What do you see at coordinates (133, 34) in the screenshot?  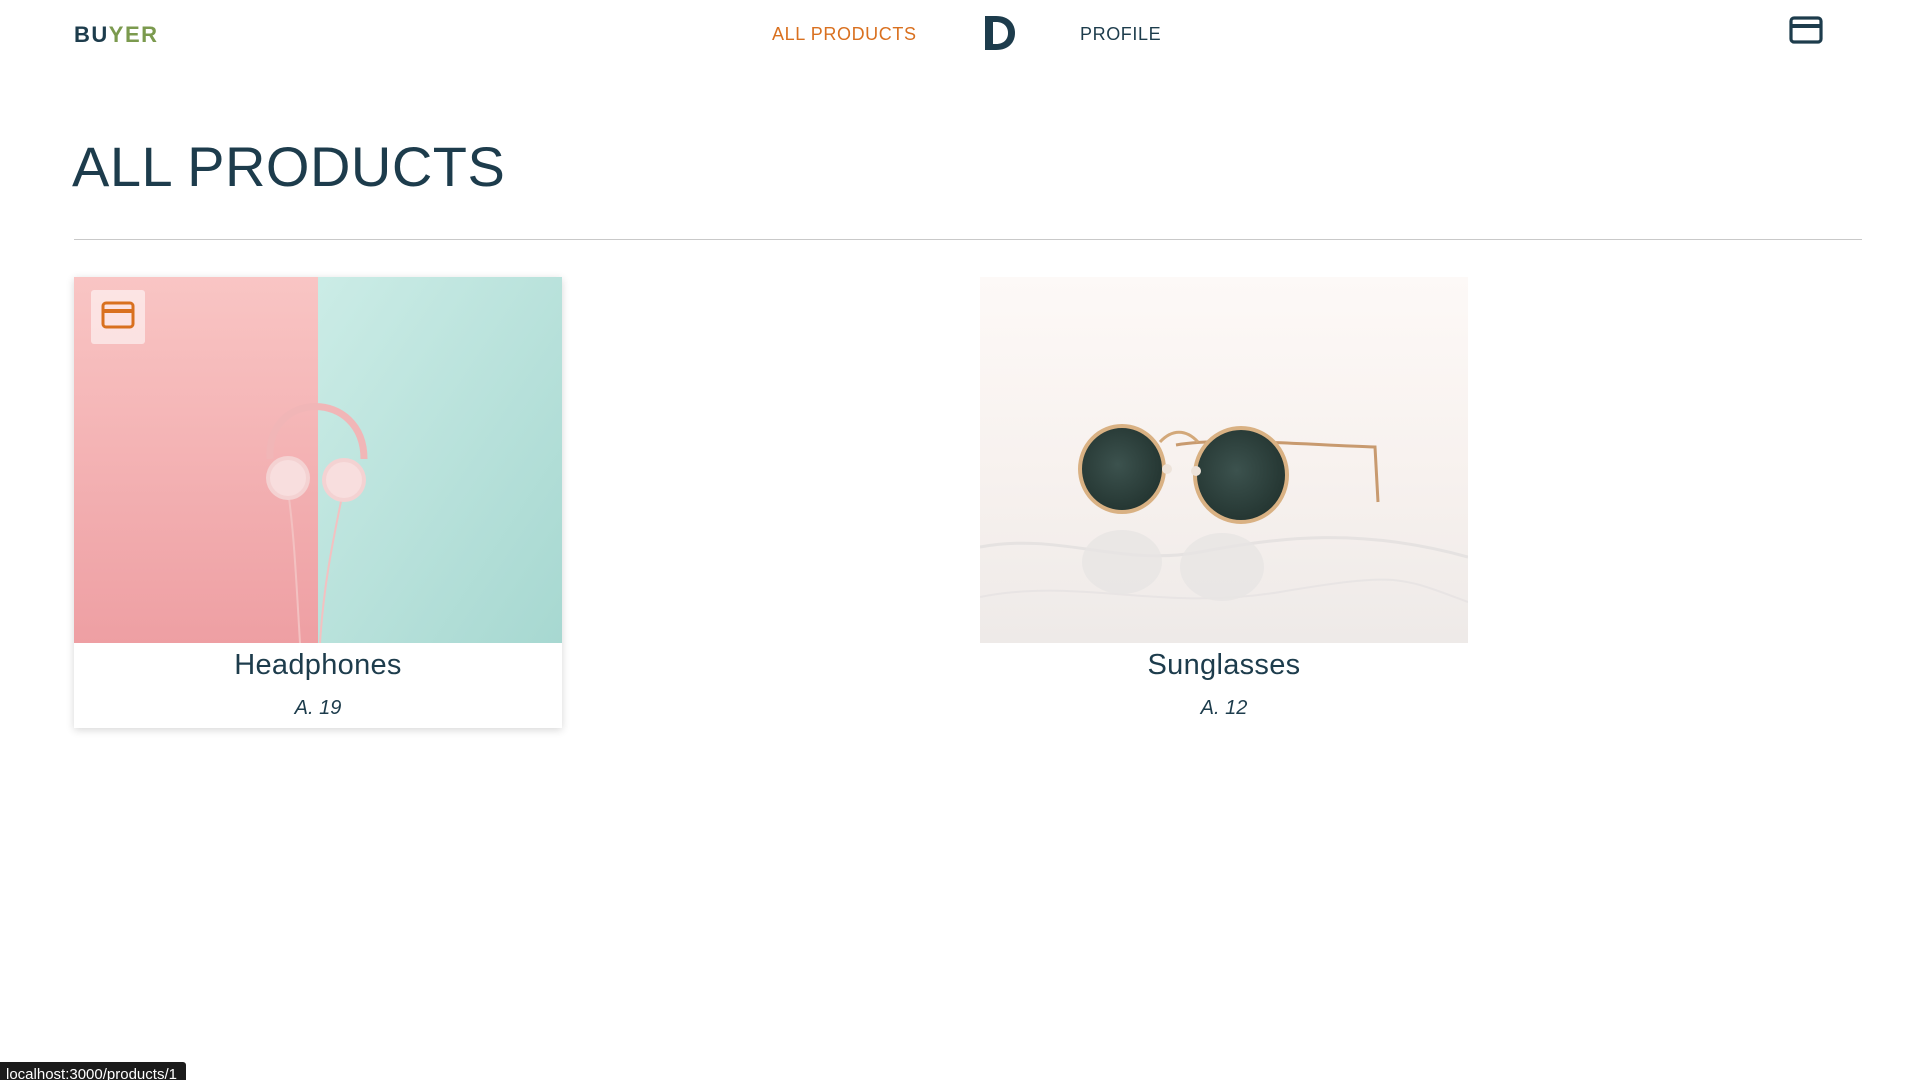 I see `brand-text-part2: YER` at bounding box center [133, 34].